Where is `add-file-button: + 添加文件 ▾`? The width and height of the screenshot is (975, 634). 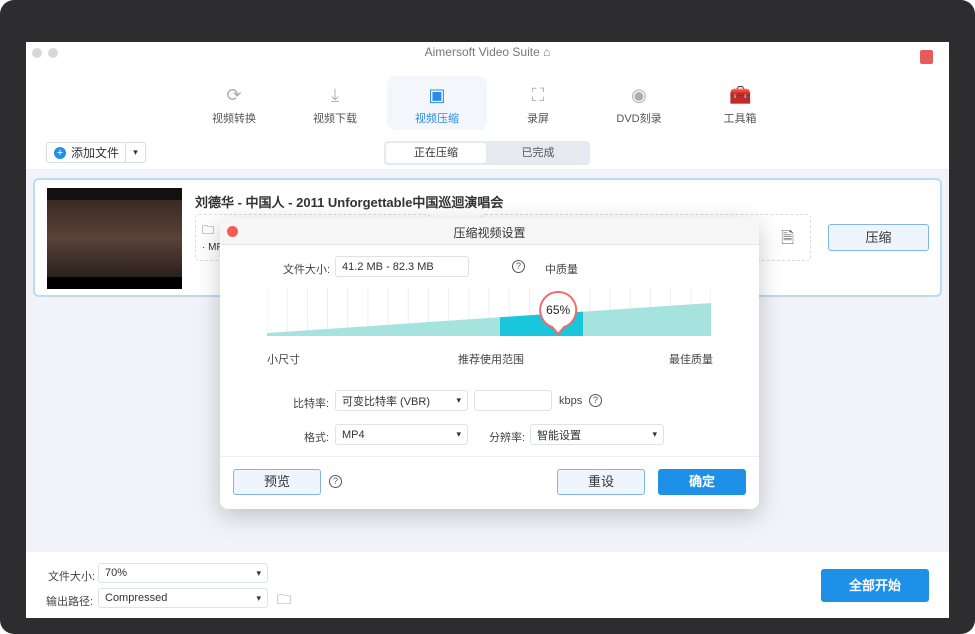 add-file-button: + 添加文件 ▾ is located at coordinates (96, 152).